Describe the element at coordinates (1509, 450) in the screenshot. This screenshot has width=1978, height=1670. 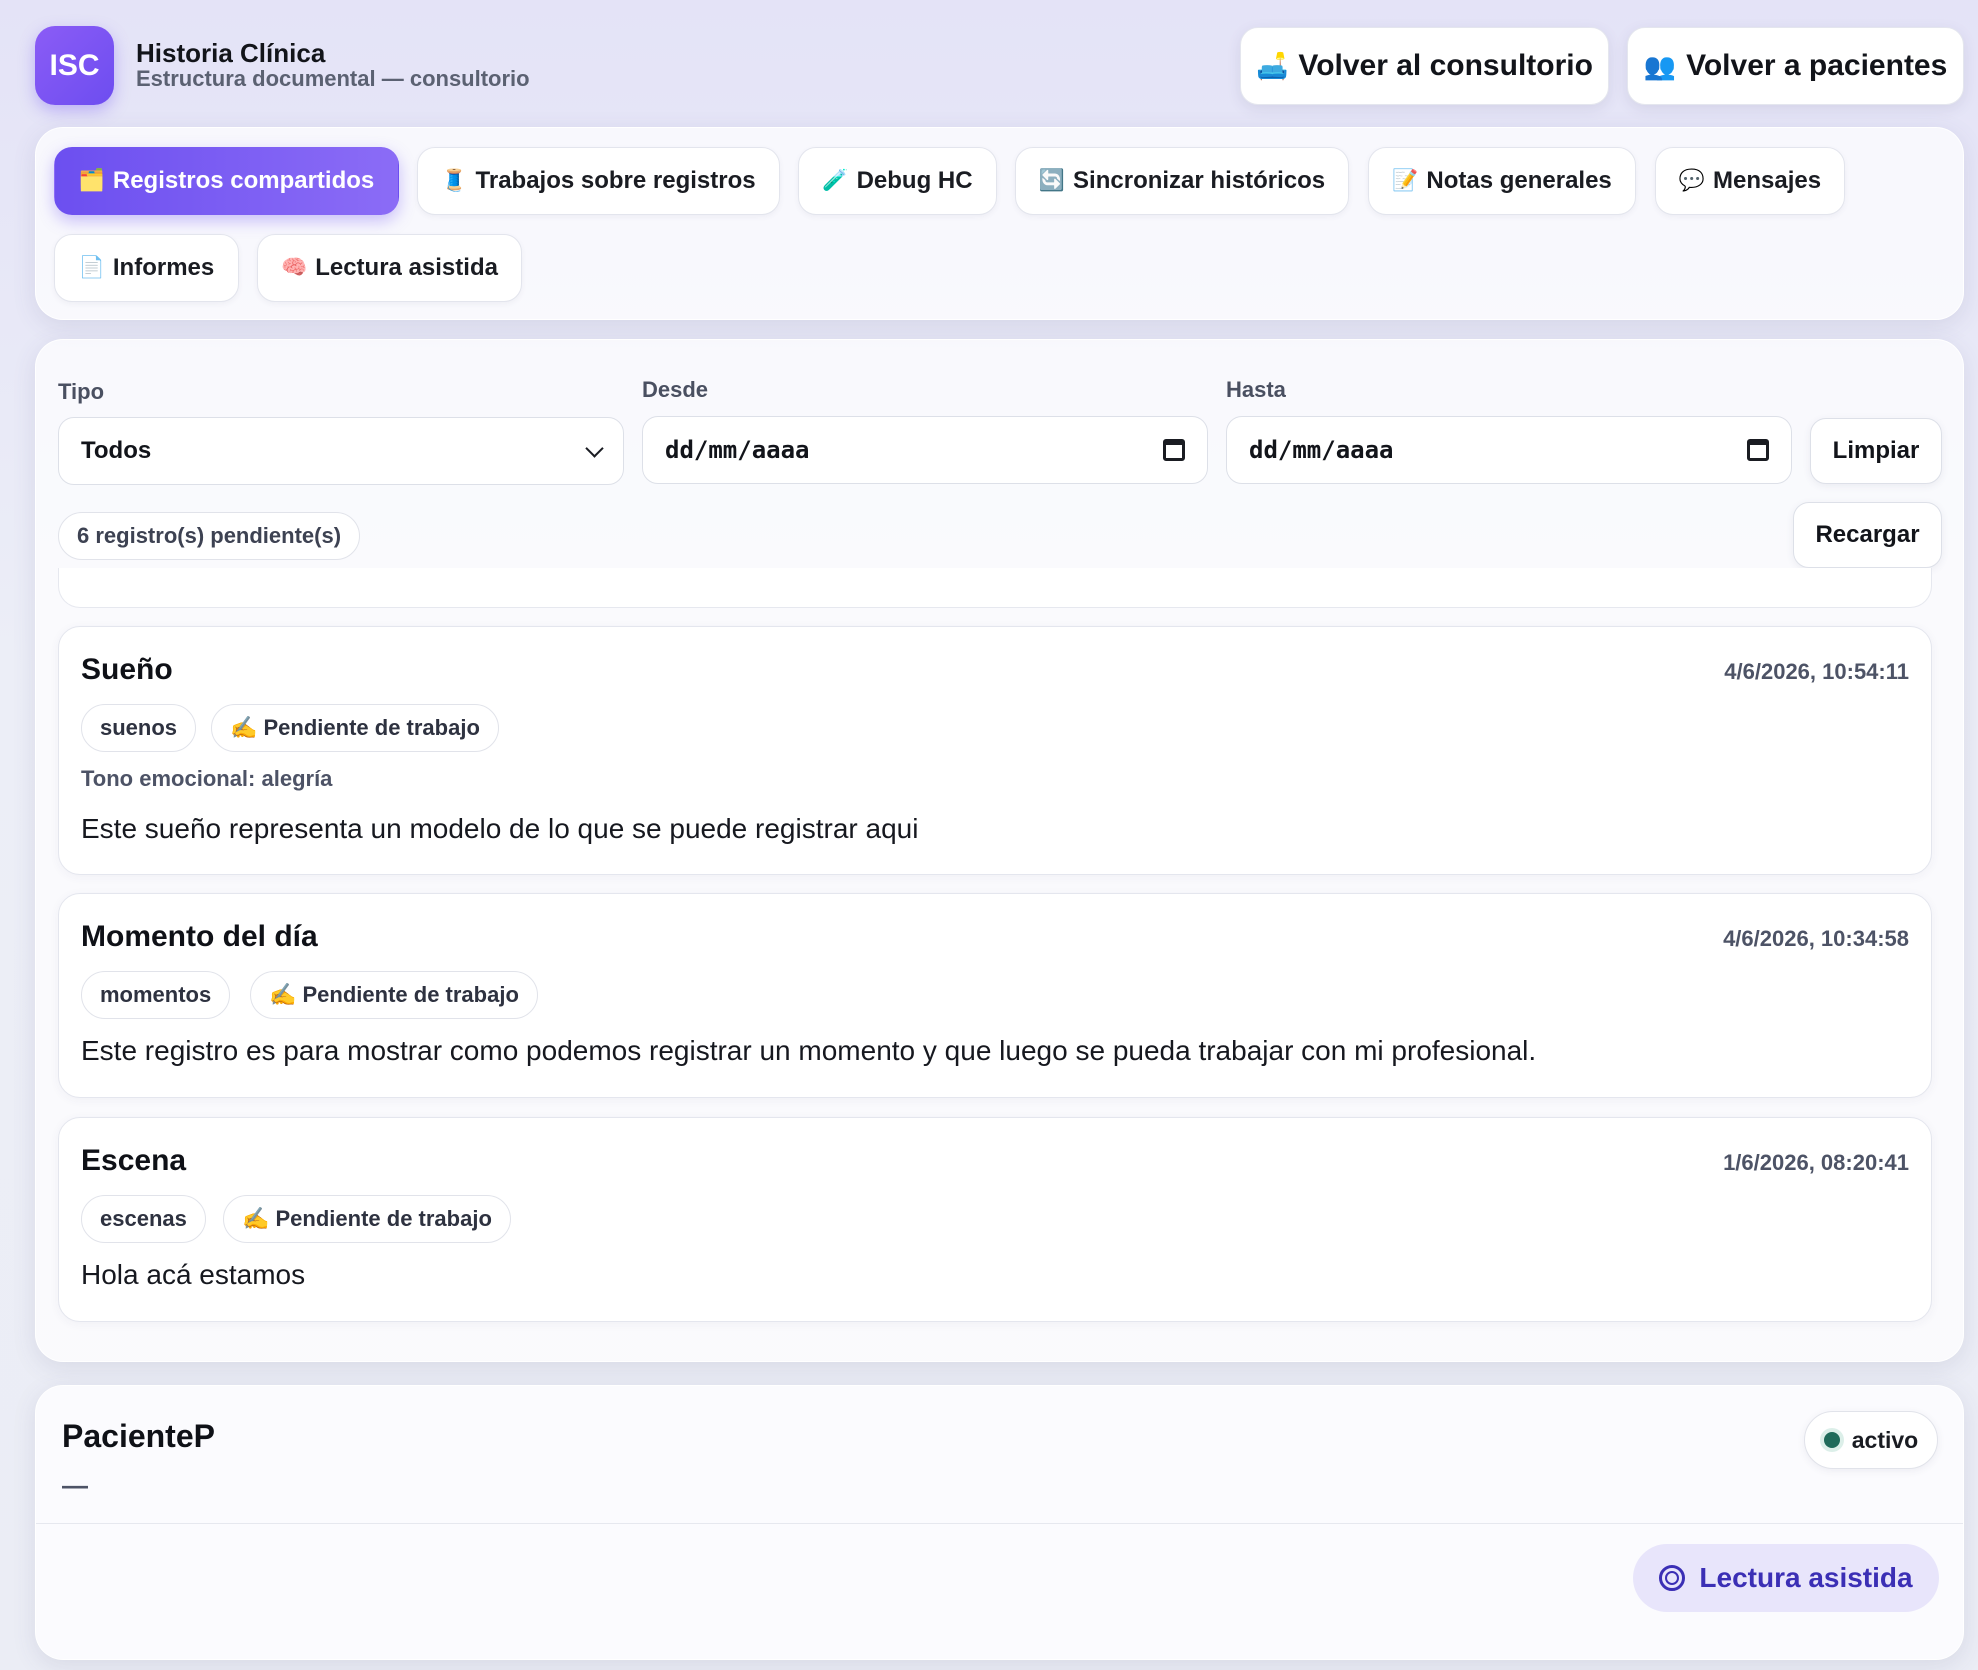
I see `hasta-date-input: dd/mm/aaaa` at that location.